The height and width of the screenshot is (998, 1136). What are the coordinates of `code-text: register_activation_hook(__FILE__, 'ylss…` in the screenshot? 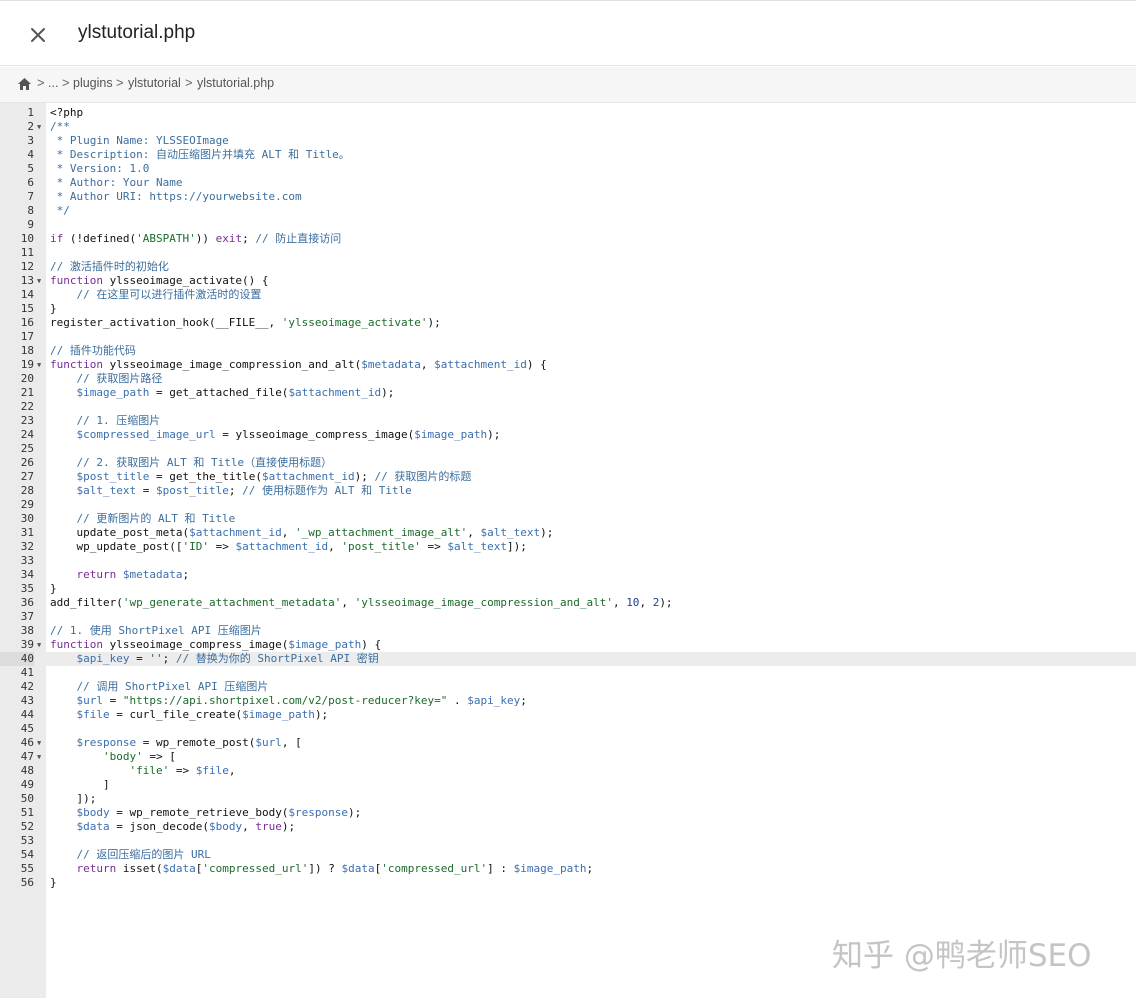 It's located at (245, 322).